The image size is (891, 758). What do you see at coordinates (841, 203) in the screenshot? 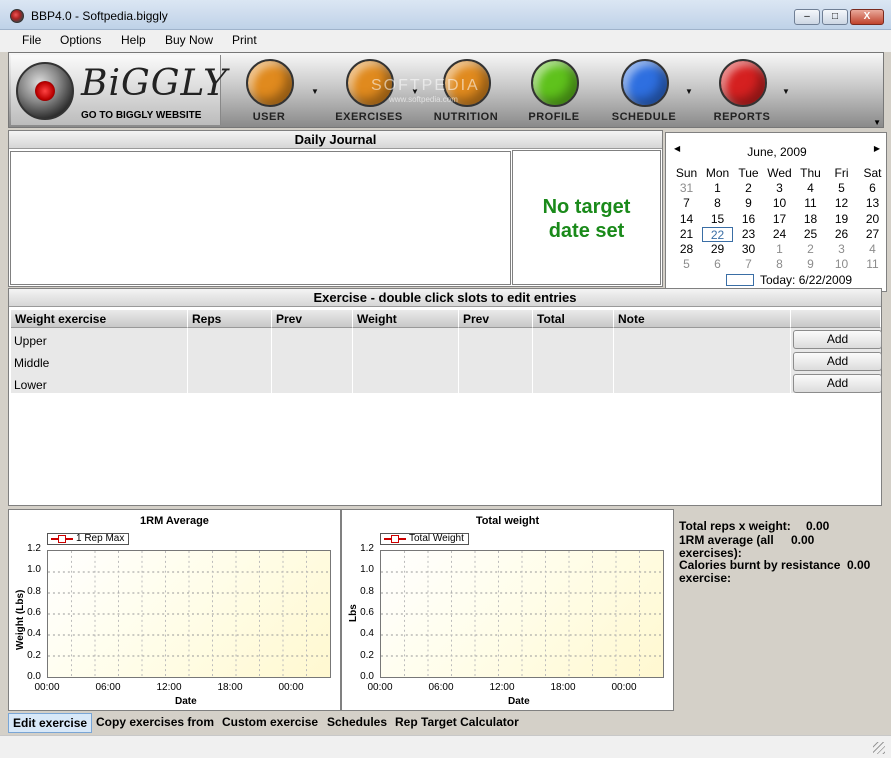
I see `calendar-day: 12` at bounding box center [841, 203].